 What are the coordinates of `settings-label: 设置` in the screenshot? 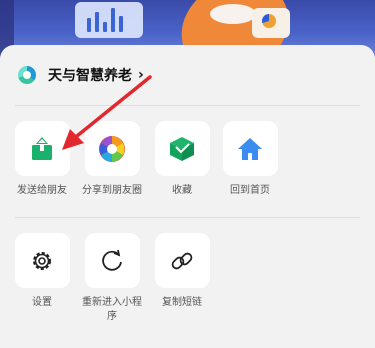 It's located at (42, 302).